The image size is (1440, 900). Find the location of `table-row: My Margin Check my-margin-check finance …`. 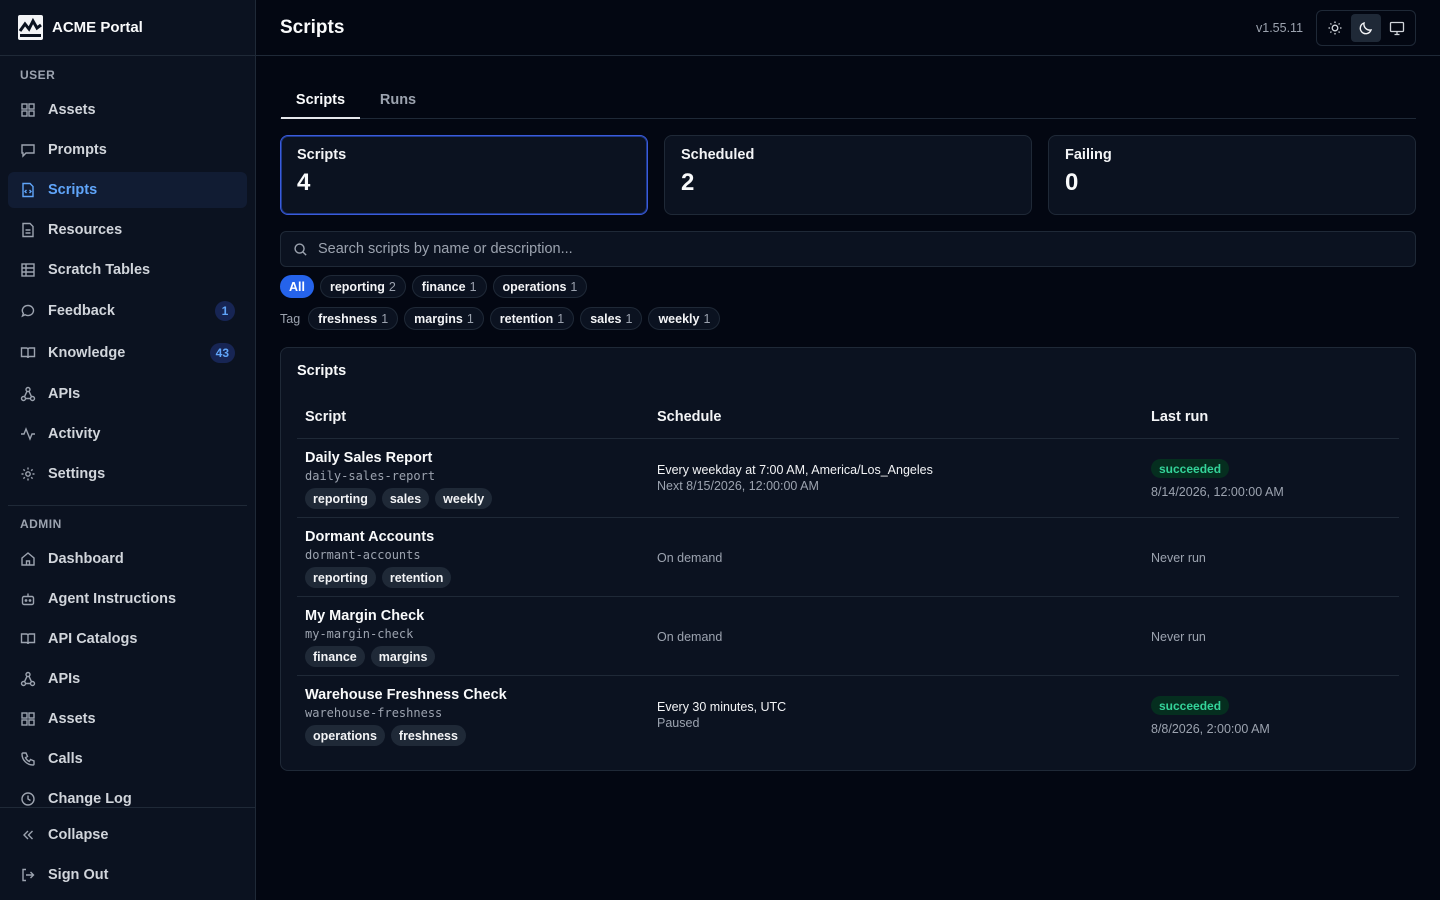

table-row: My Margin Check my-margin-check finance … is located at coordinates (848, 636).